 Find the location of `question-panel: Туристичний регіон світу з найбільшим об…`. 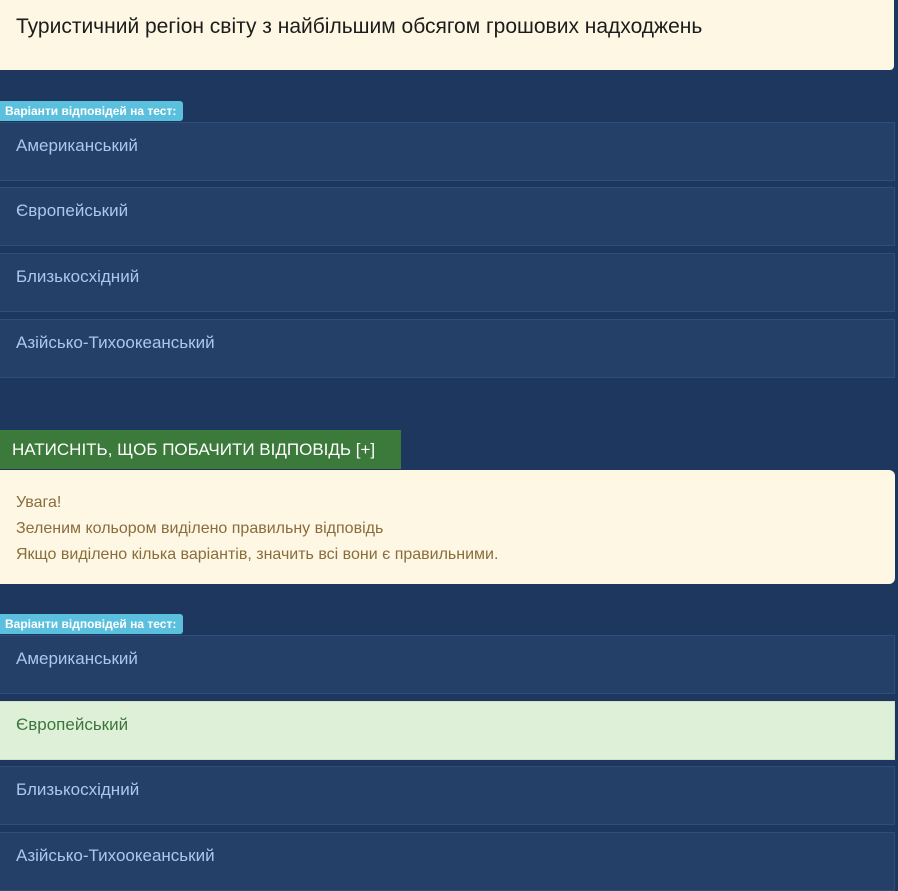

question-panel: Туристичний регіон світу з найбільшим об… is located at coordinates (447, 35).